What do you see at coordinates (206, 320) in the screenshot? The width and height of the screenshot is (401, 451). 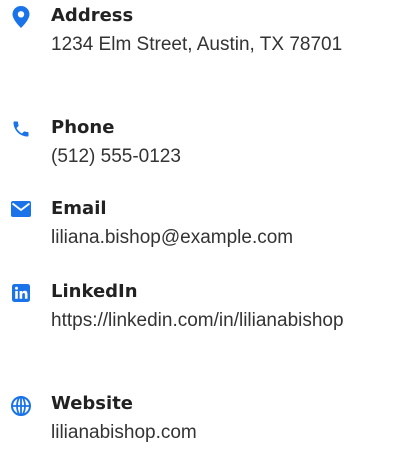 I see `linkedin-value: https://linkedin.com/in/lilianabishop` at bounding box center [206, 320].